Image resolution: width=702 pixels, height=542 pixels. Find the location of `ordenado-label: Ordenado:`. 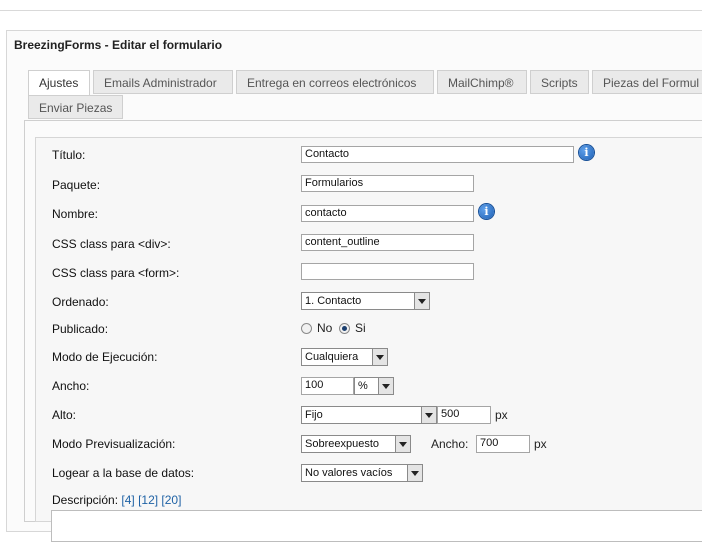

ordenado-label: Ordenado: is located at coordinates (80, 302).